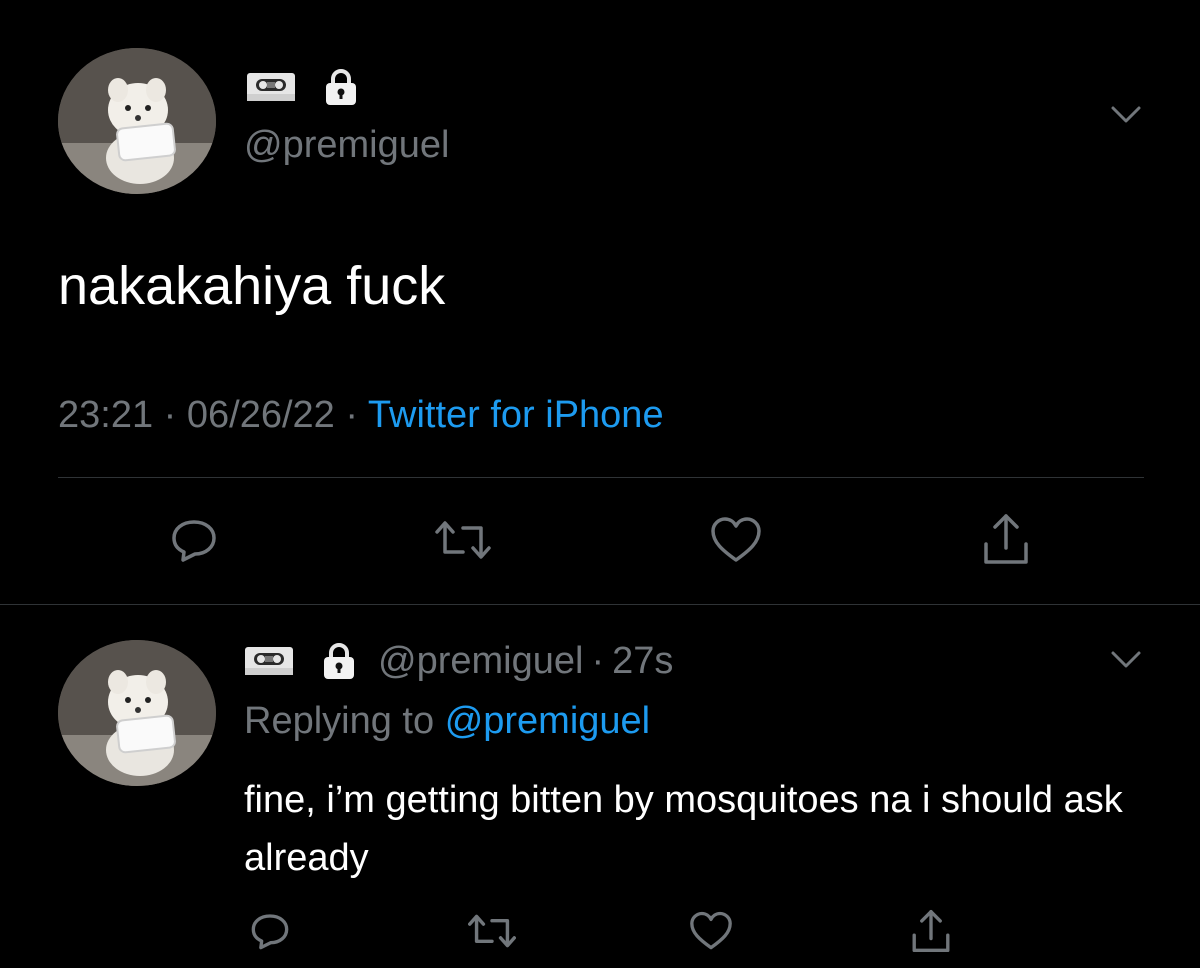 This screenshot has width=1200, height=968. What do you see at coordinates (516, 415) in the screenshot?
I see `tweet-source-link: Twitter for iPhone` at bounding box center [516, 415].